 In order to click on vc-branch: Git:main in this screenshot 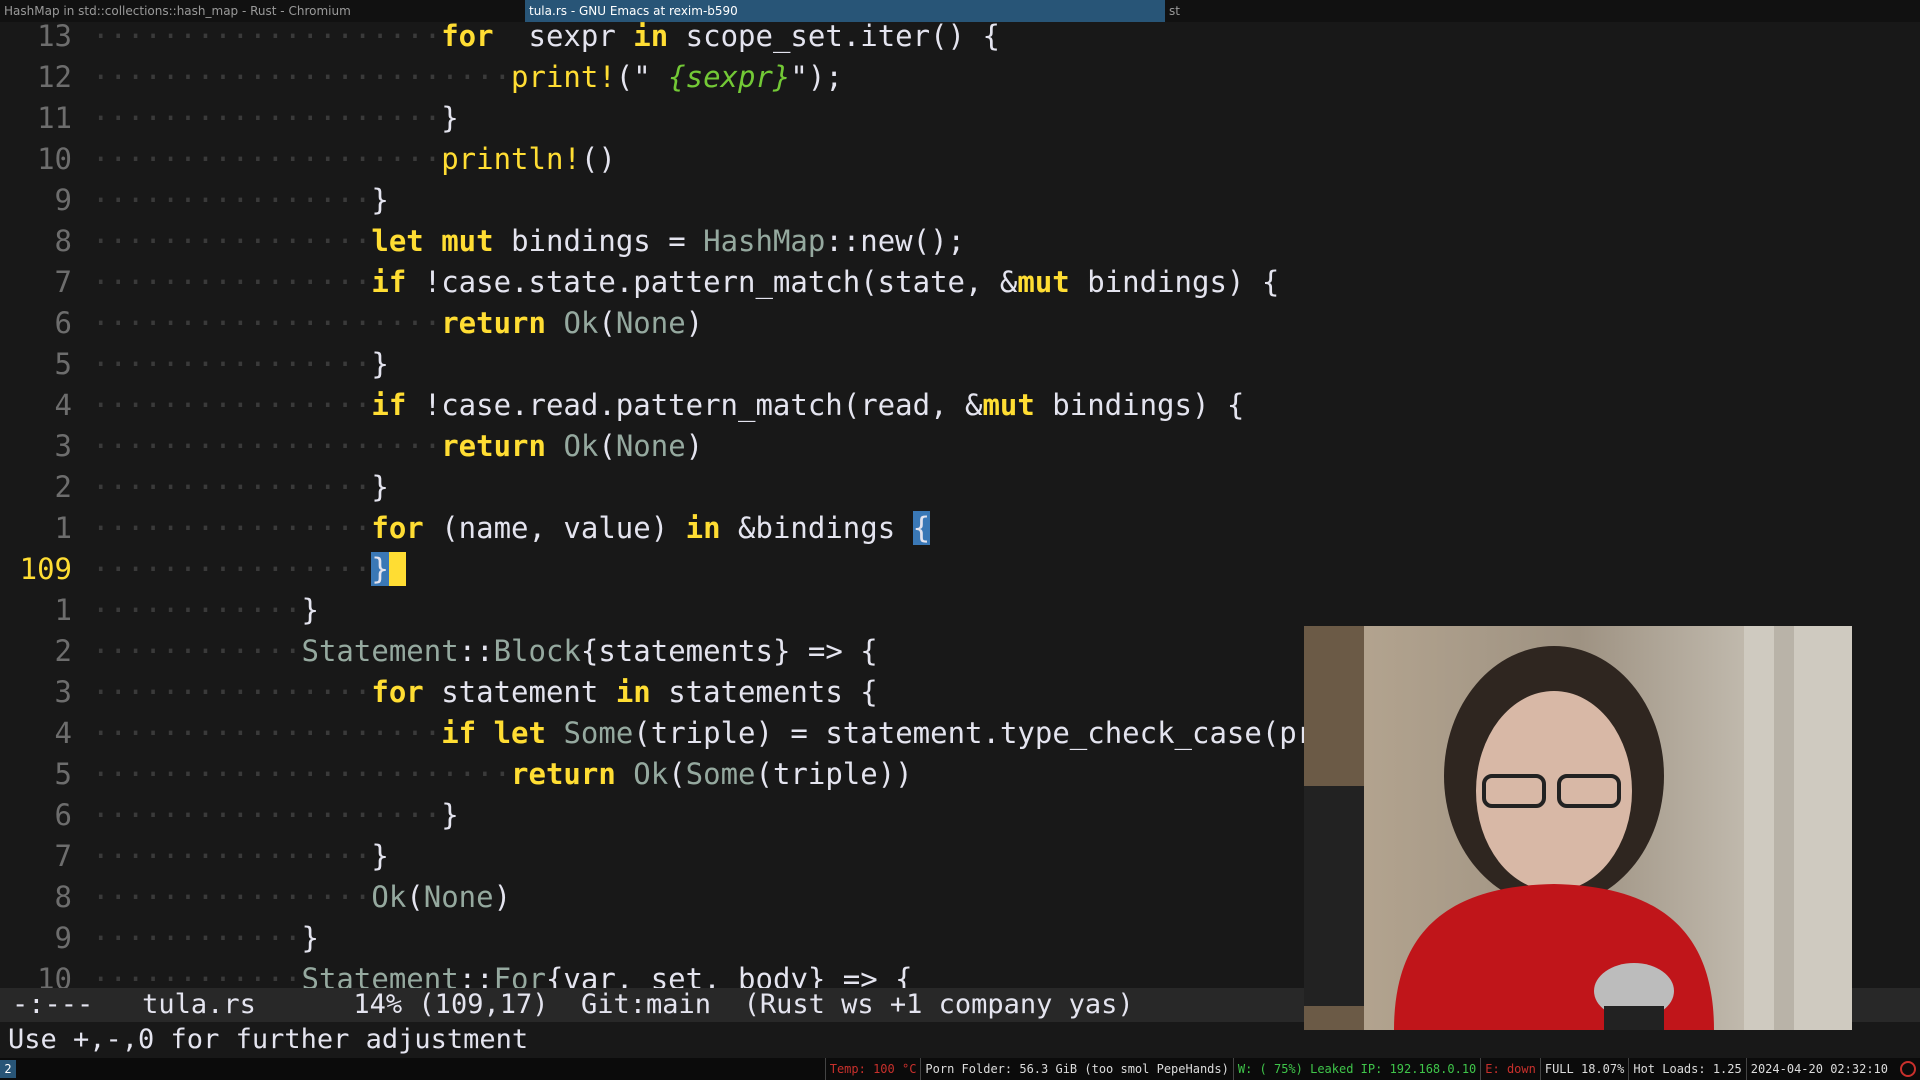, I will do `click(646, 1004)`.